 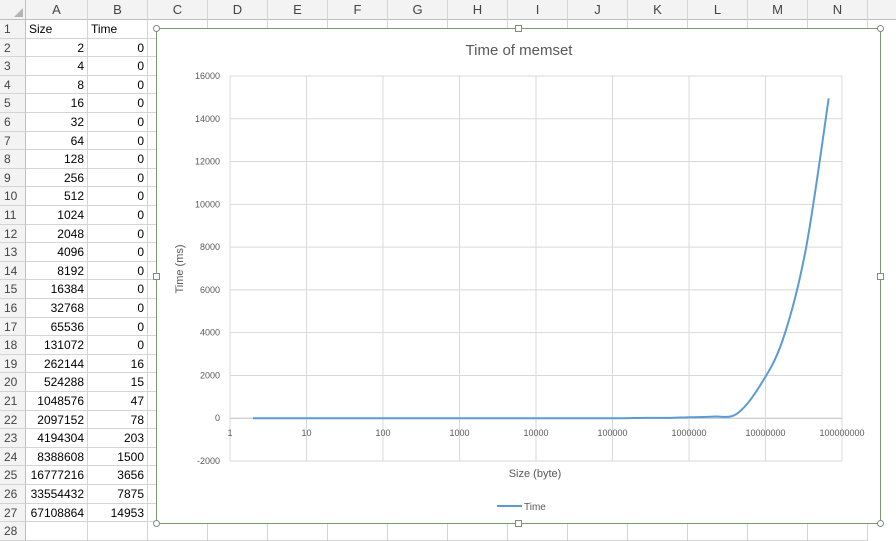 What do you see at coordinates (13, 420) in the screenshot?
I see `row-header: 22` at bounding box center [13, 420].